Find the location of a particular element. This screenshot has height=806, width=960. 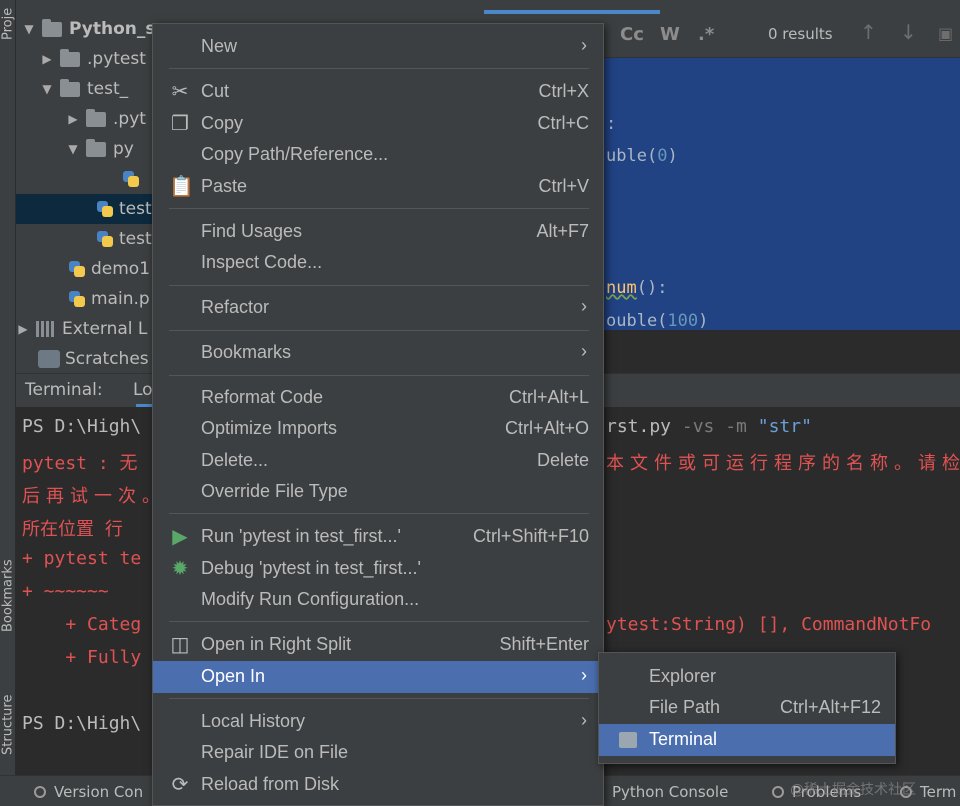

package-icon is located at coordinates (96, 147).